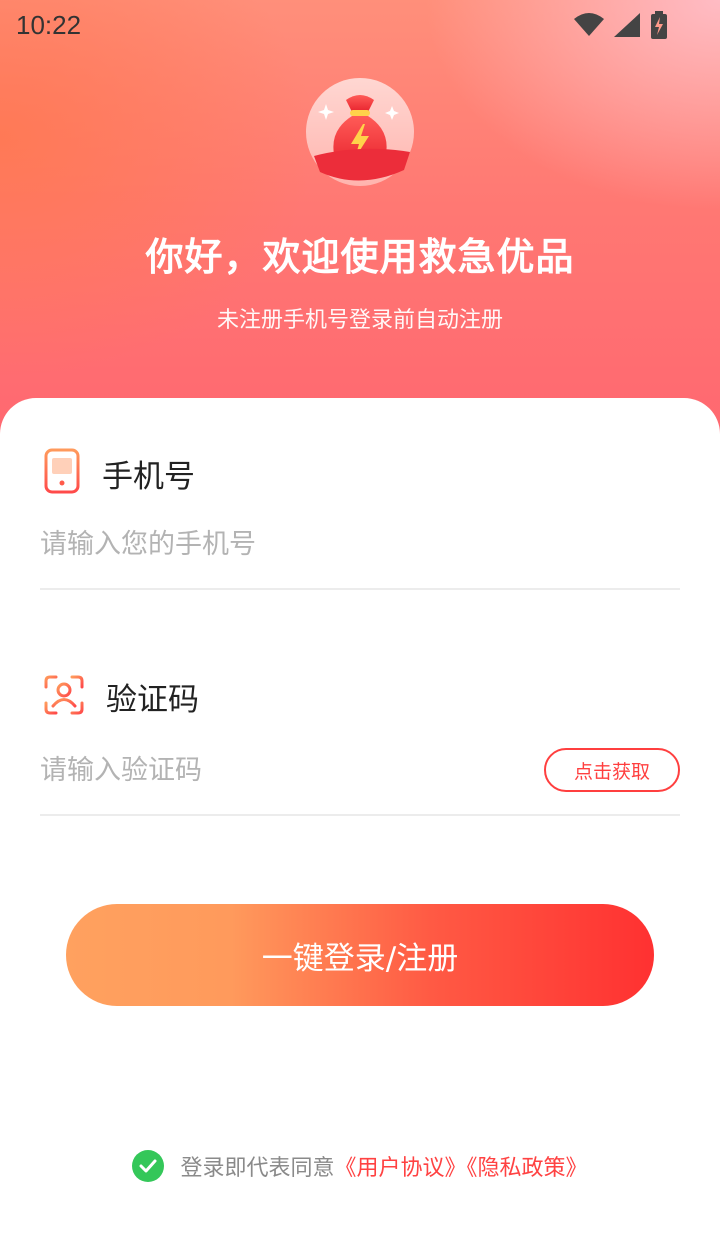  Describe the element at coordinates (612, 770) in the screenshot. I see `get-code-button: 点击获取` at that location.